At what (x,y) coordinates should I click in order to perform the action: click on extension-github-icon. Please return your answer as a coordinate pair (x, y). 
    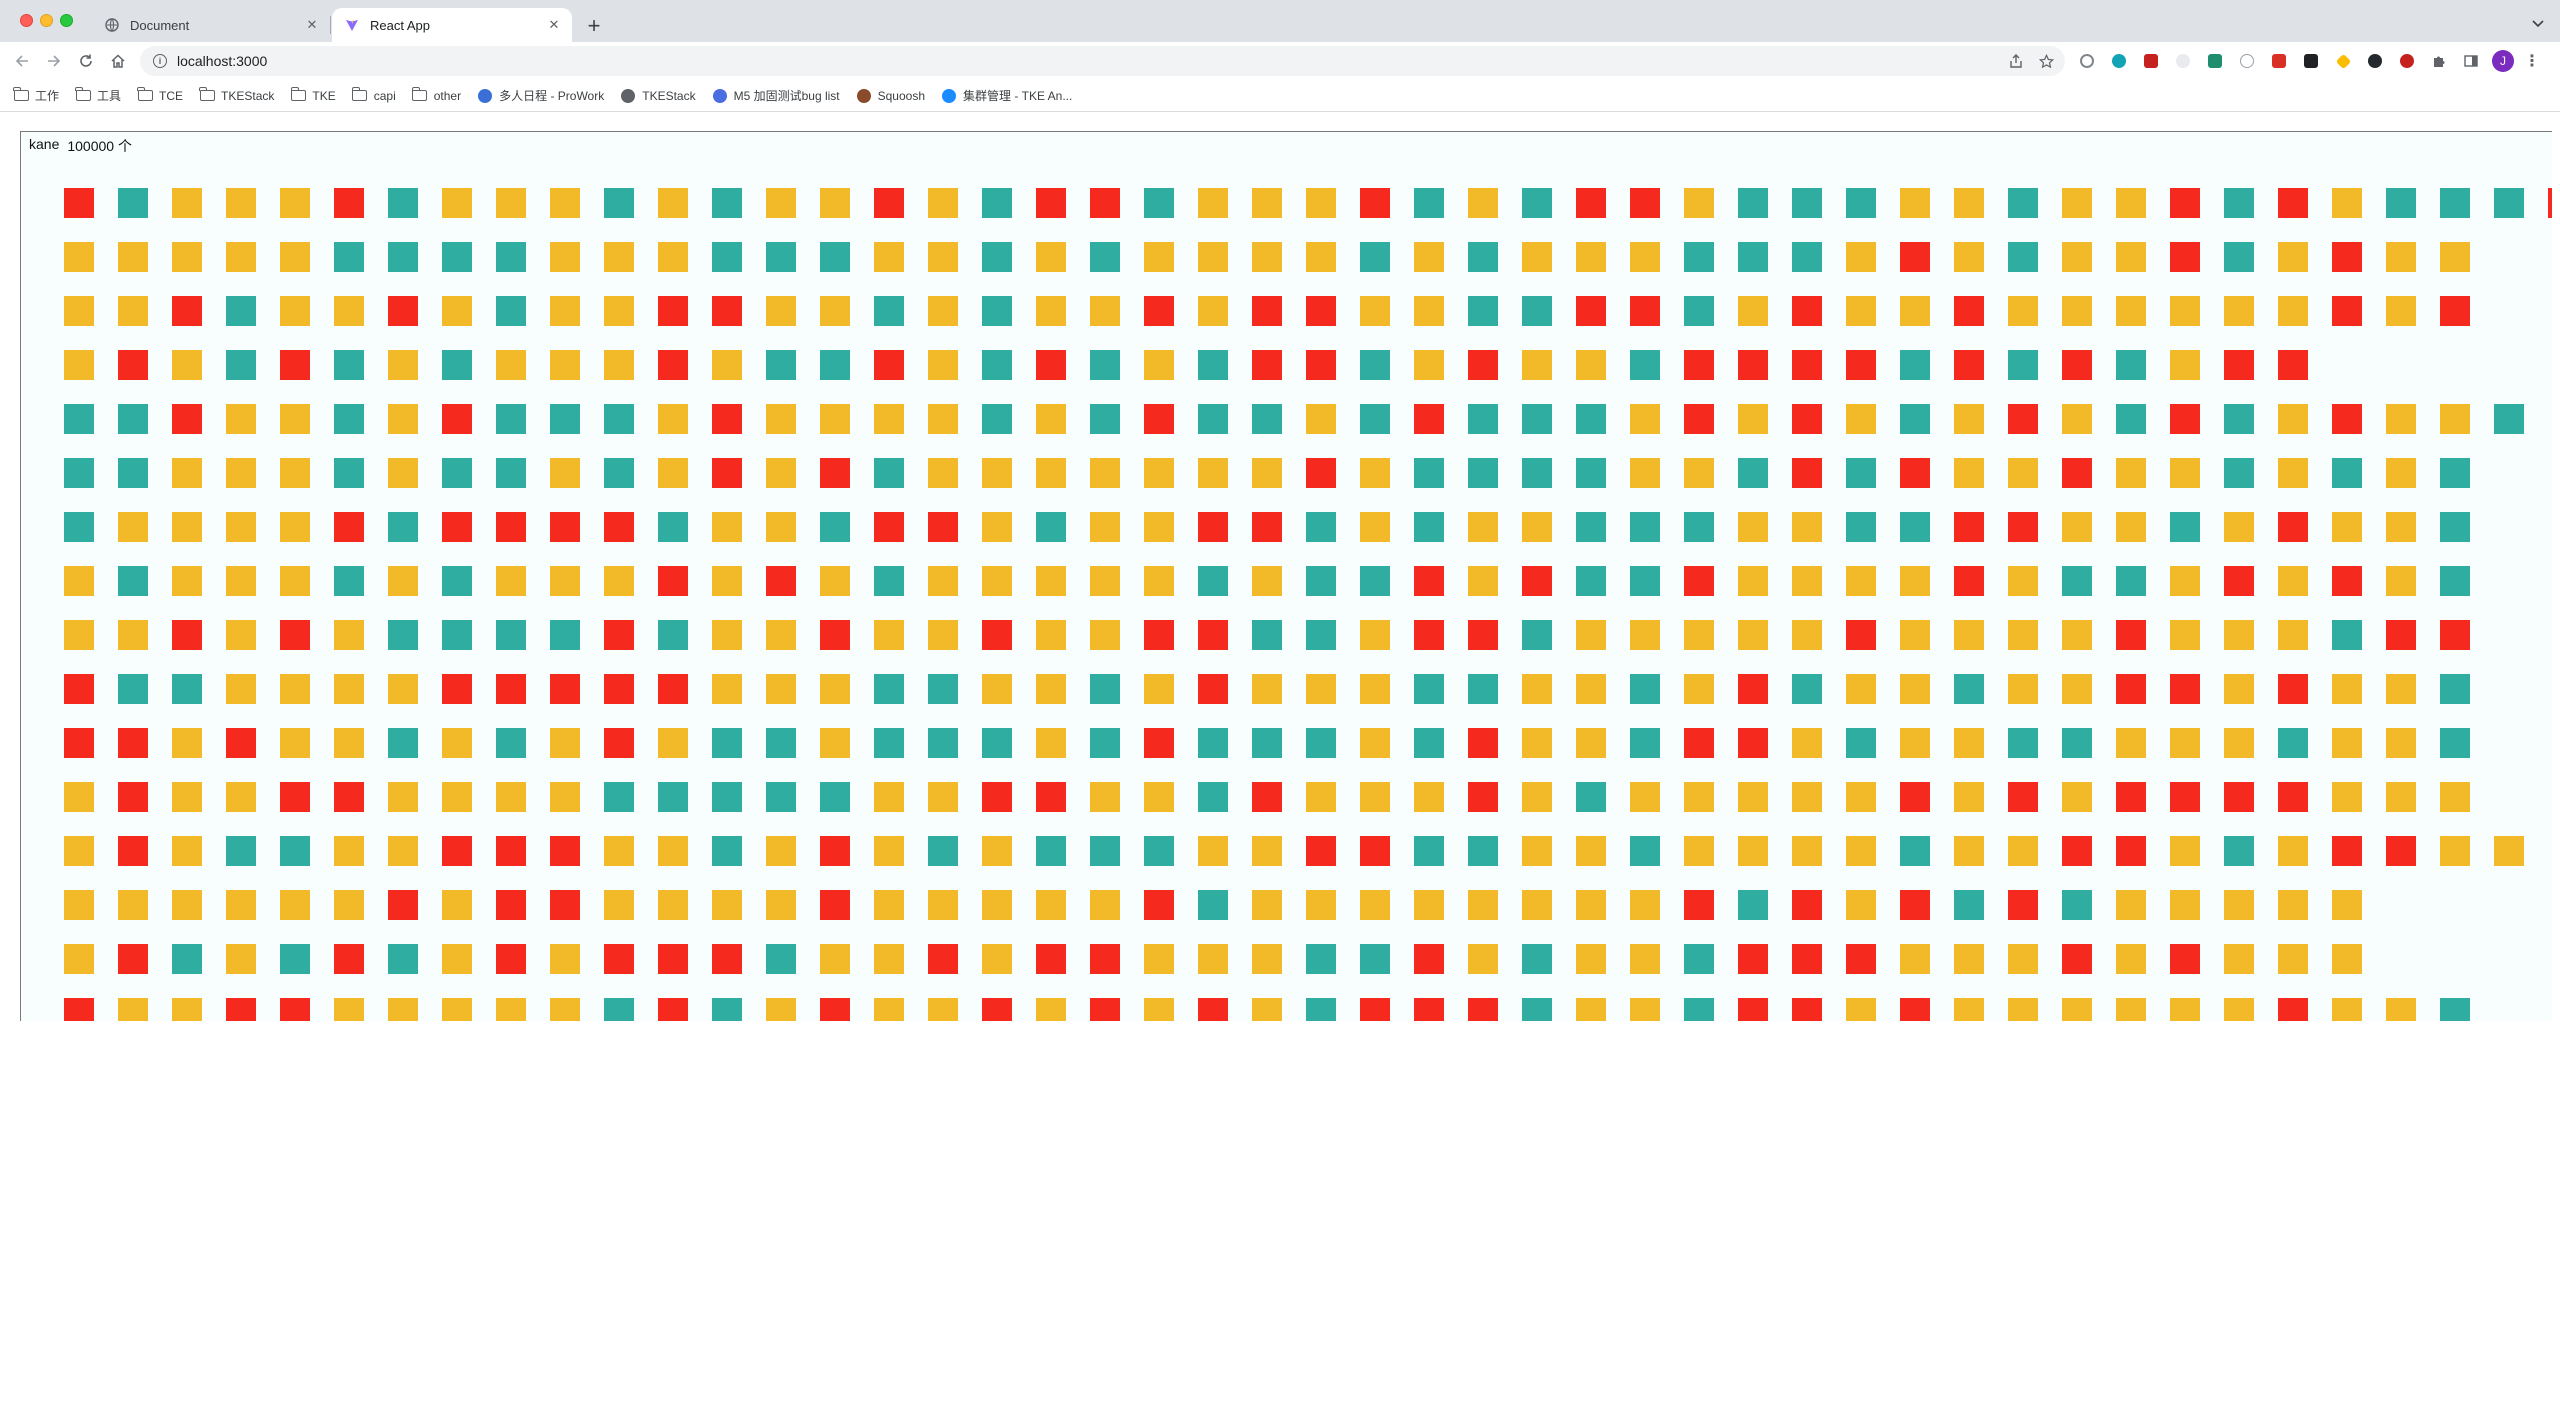
    Looking at the image, I should click on (2375, 61).